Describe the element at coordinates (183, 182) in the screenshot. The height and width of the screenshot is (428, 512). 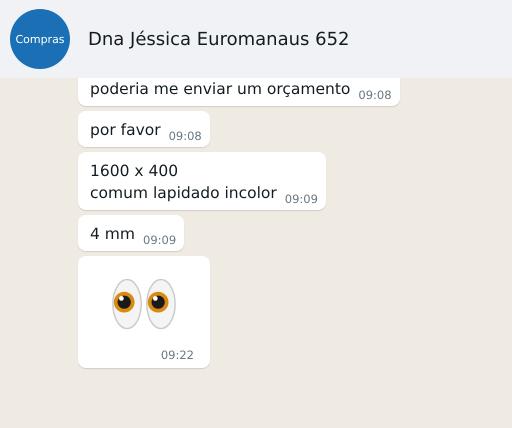
I see `message-text: 1600 x 400 comum lapidado incolor` at that location.